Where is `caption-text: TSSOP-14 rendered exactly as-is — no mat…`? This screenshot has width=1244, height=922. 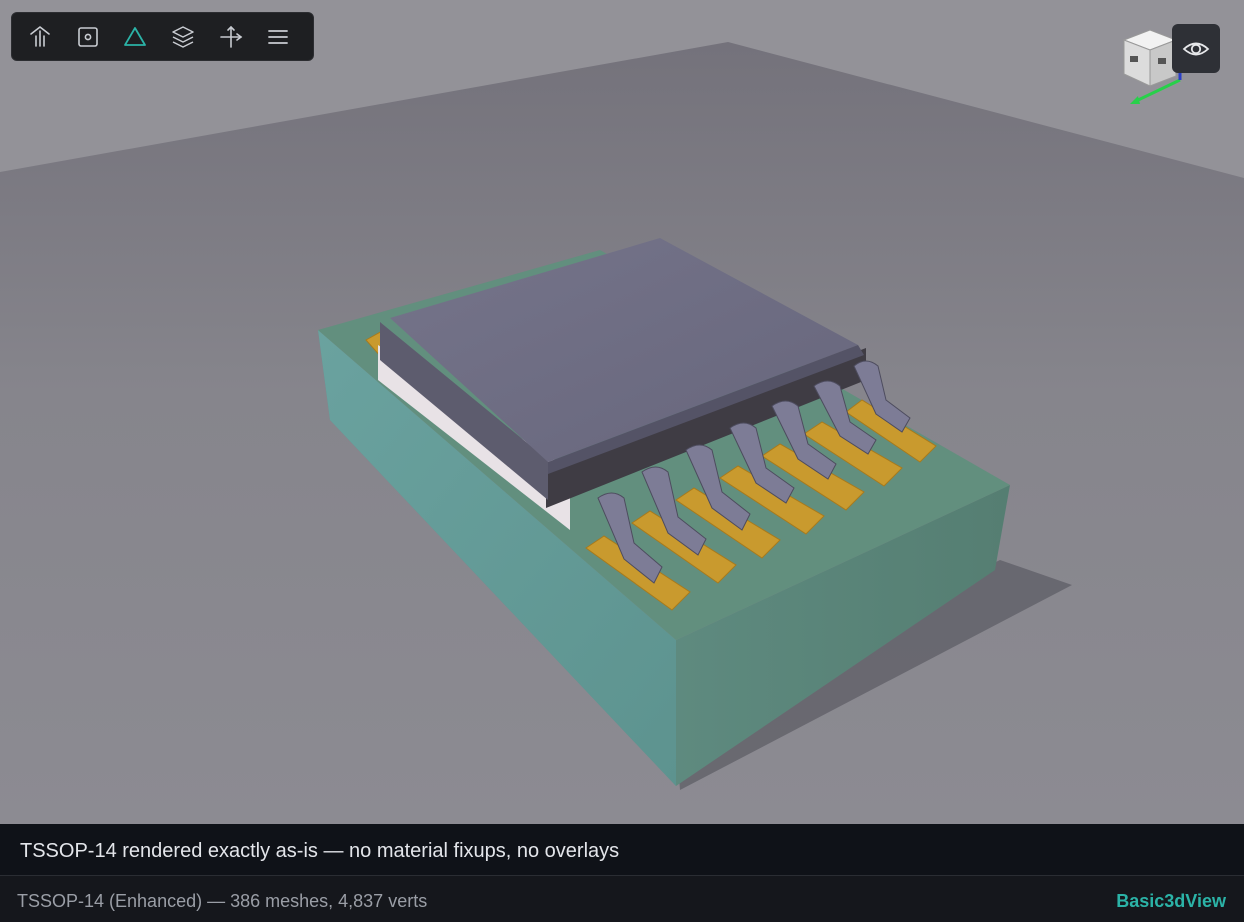
caption-text: TSSOP-14 rendered exactly as-is — no mat… is located at coordinates (320, 851).